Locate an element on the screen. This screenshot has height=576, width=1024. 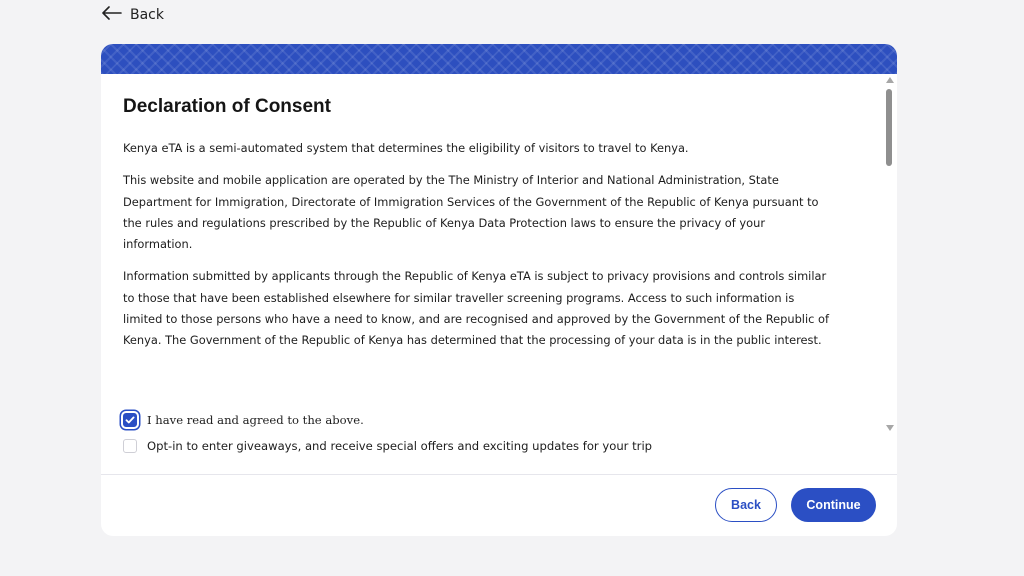
top-back-label: Back is located at coordinates (147, 15).